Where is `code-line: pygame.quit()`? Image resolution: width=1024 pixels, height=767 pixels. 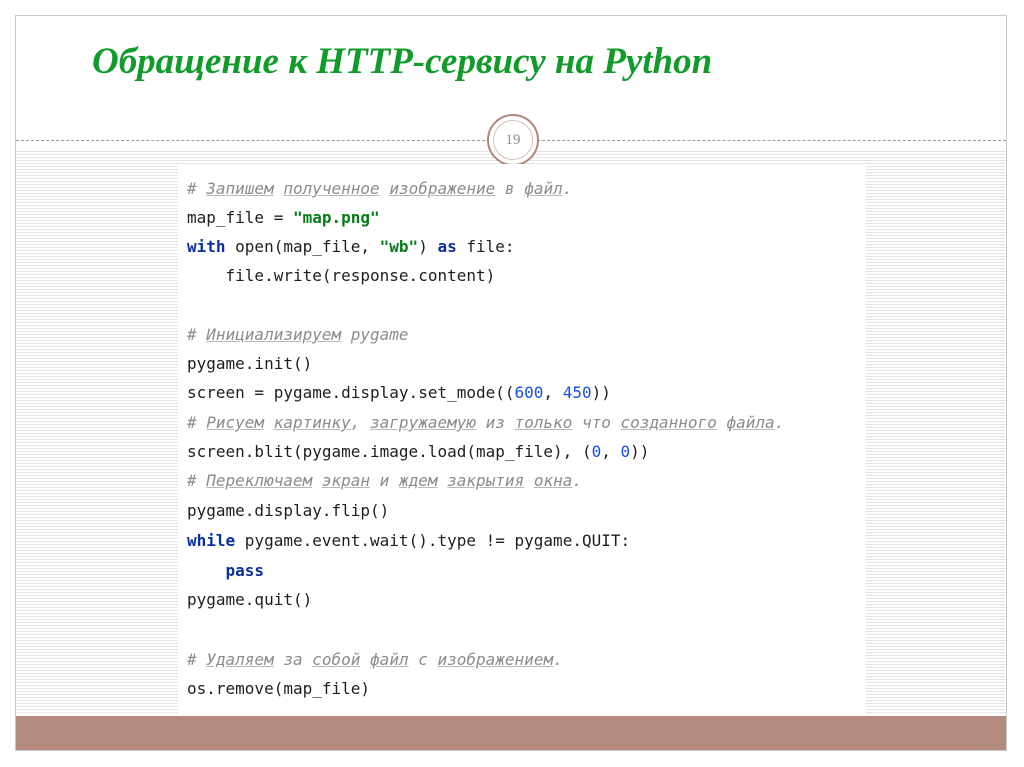 code-line: pygame.quit() is located at coordinates (250, 599).